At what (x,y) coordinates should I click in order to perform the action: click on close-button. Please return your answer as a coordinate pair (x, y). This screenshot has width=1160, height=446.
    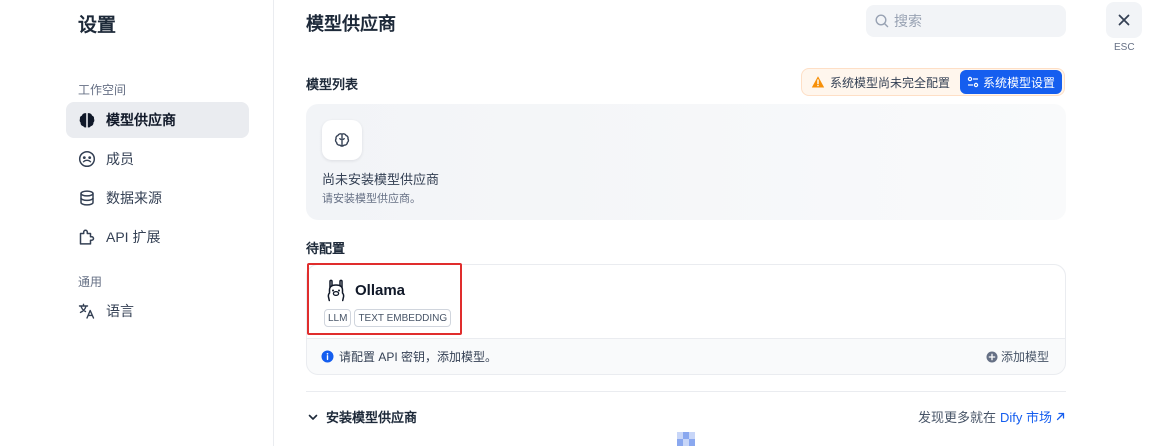
    Looking at the image, I should click on (1124, 20).